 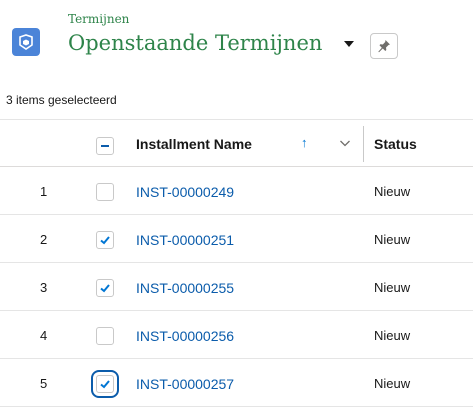 I want to click on table-header: Installment Name ↑ Status, so click(x=236, y=143).